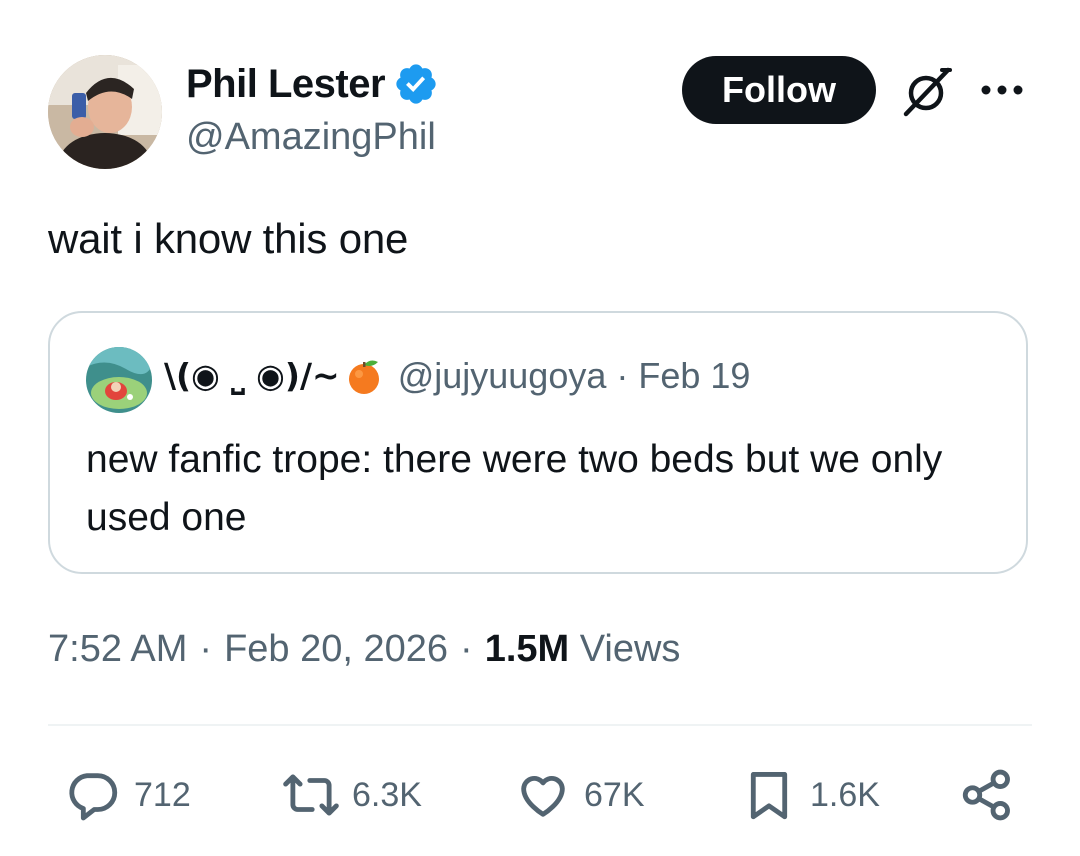 This screenshot has width=1080, height=856. Describe the element at coordinates (1002, 90) in the screenshot. I see `more-dots-icon` at that location.